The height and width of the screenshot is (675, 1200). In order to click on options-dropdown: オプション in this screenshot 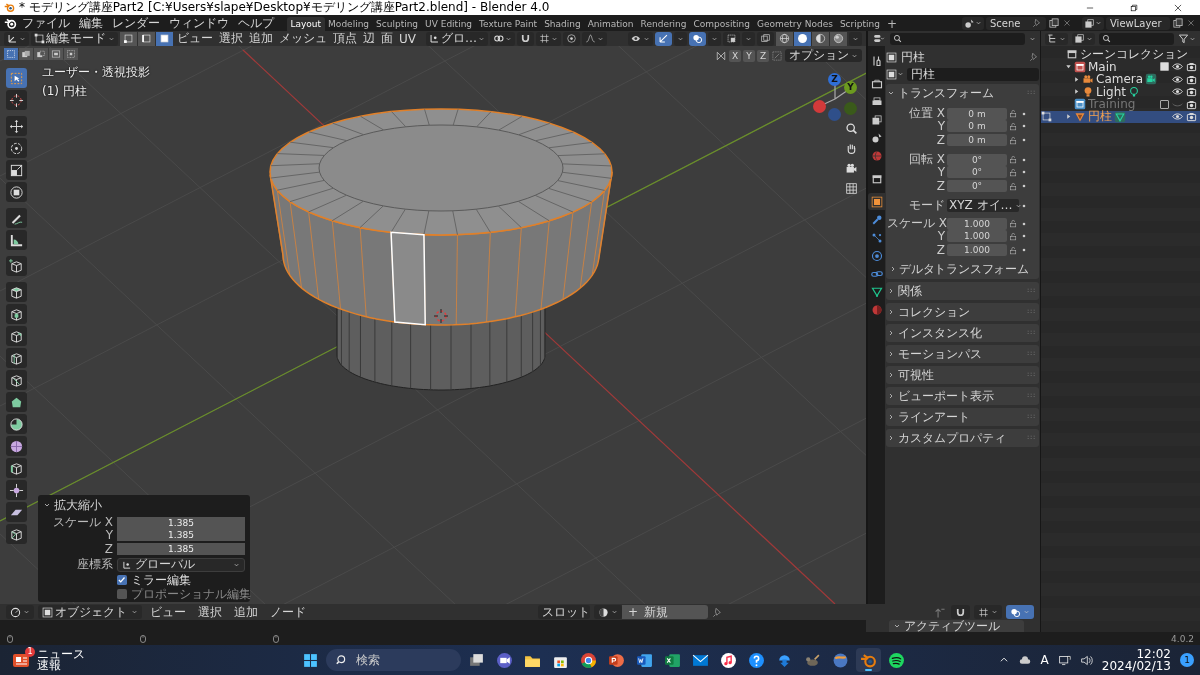, I will do `click(823, 55)`.